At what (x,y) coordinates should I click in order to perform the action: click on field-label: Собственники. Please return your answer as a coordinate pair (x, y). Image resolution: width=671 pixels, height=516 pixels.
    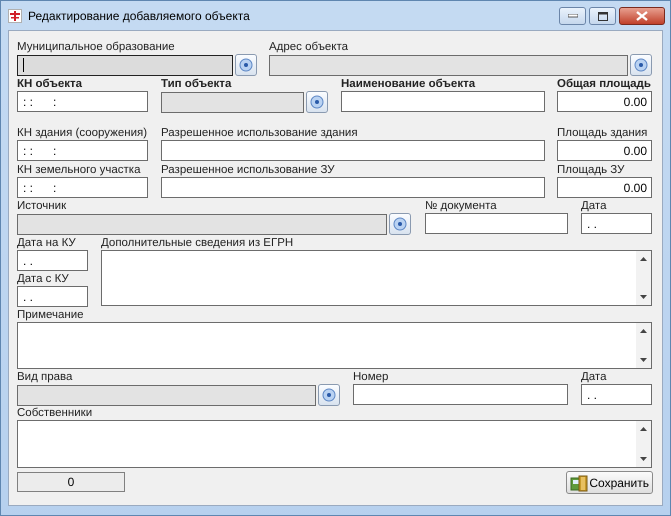
    Looking at the image, I should click on (55, 413).